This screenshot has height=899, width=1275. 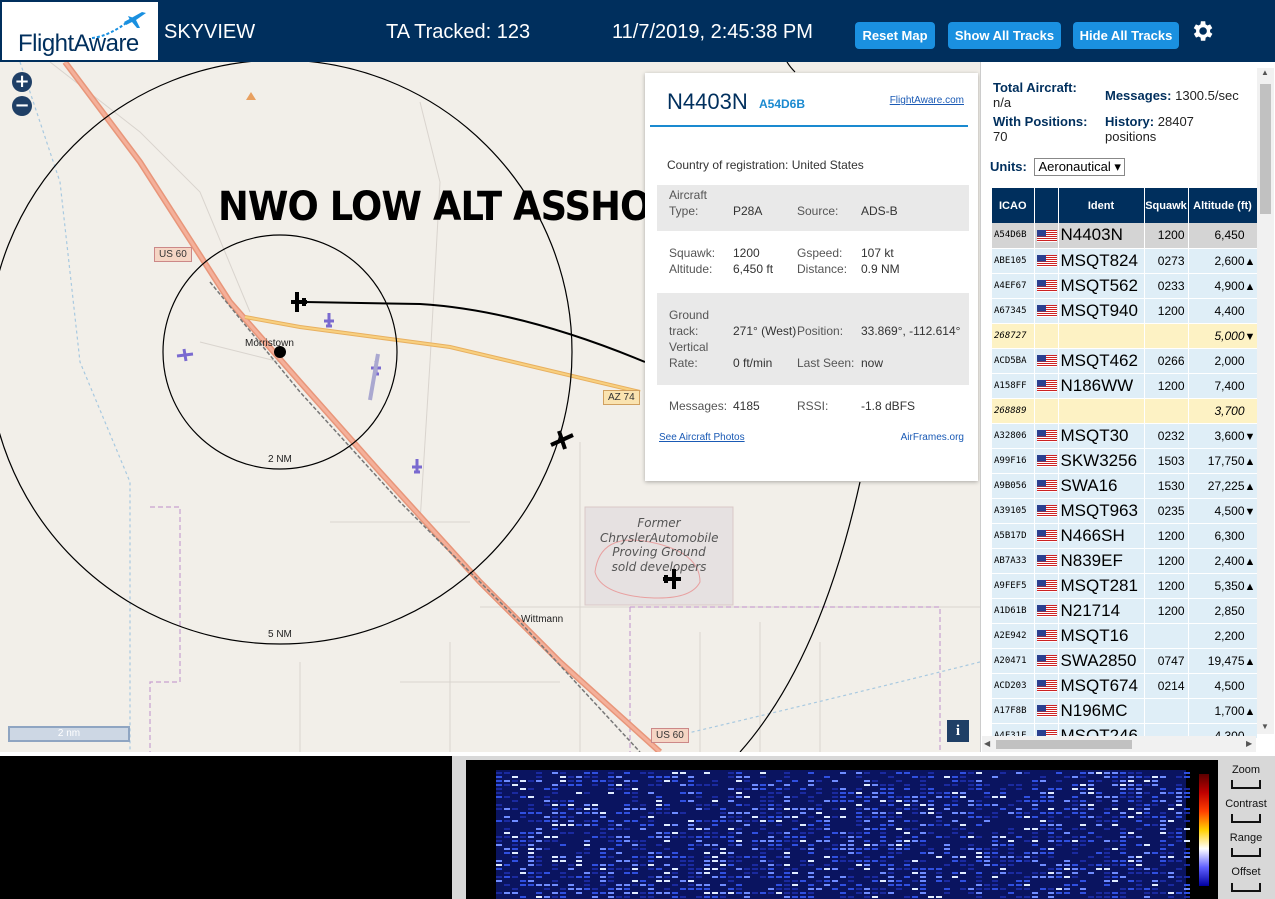 I want to click on table-row: ABE105 MSQT824 0273 2,600▲, so click(x=1124, y=261).